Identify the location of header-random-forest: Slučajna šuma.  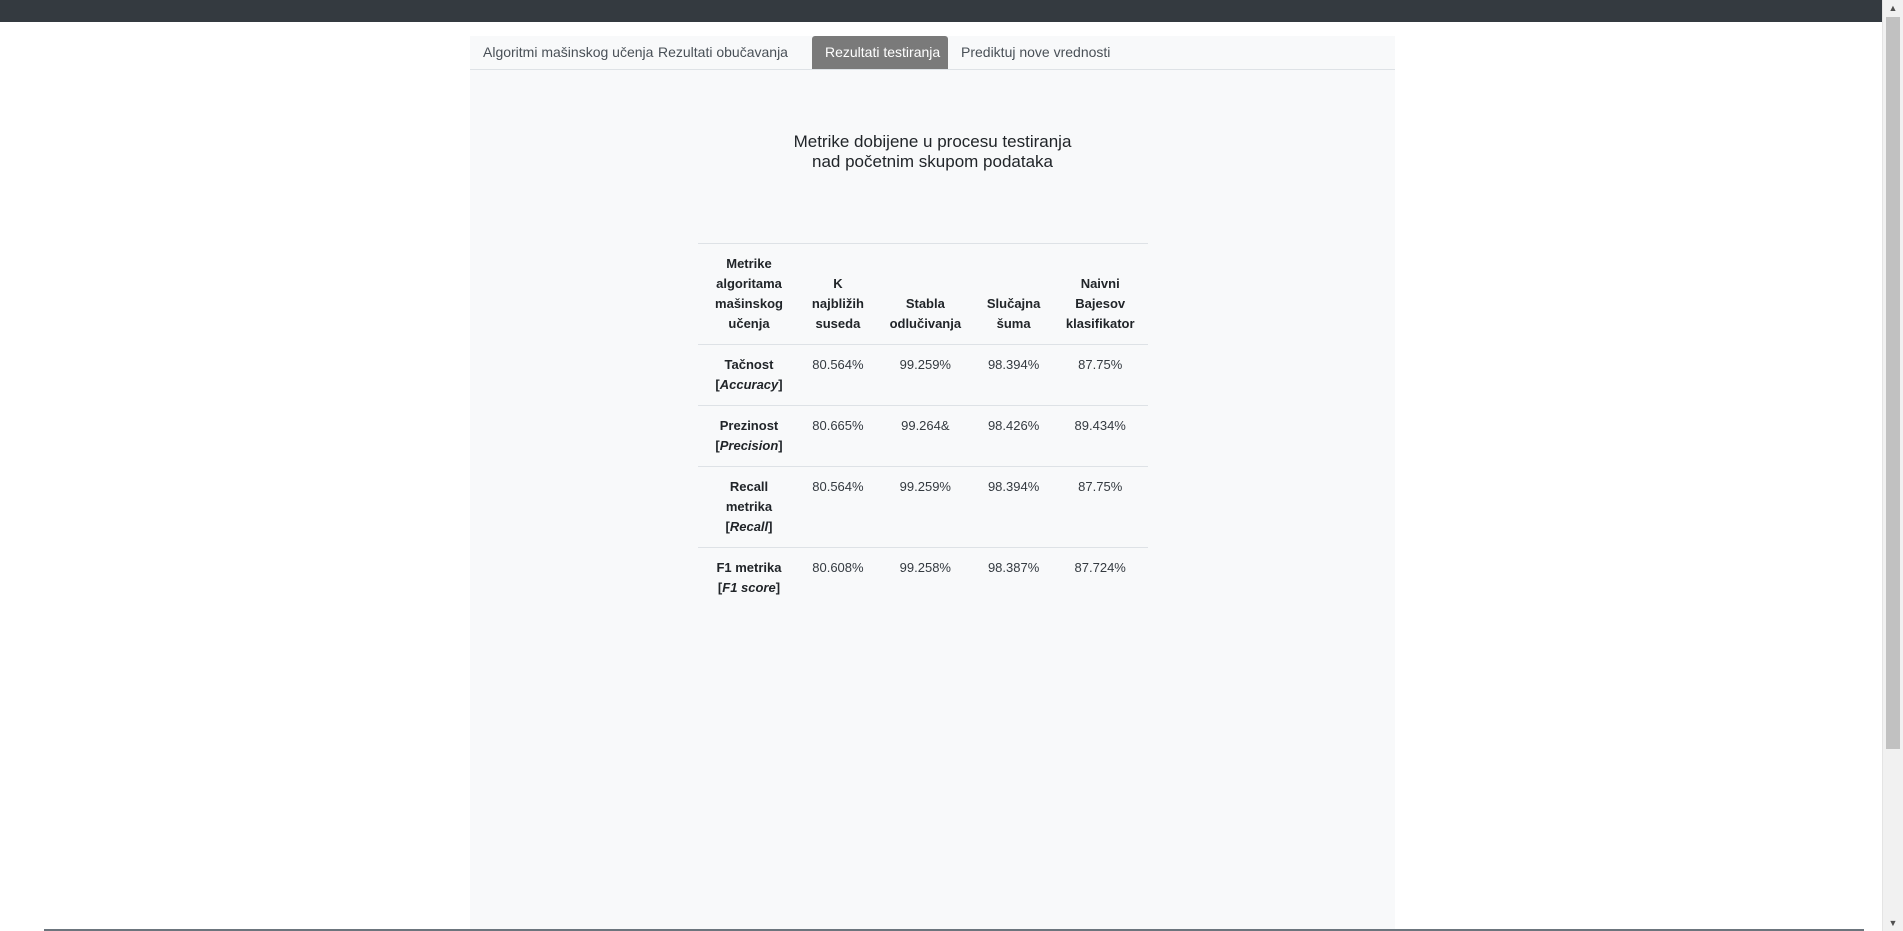
(1013, 294).